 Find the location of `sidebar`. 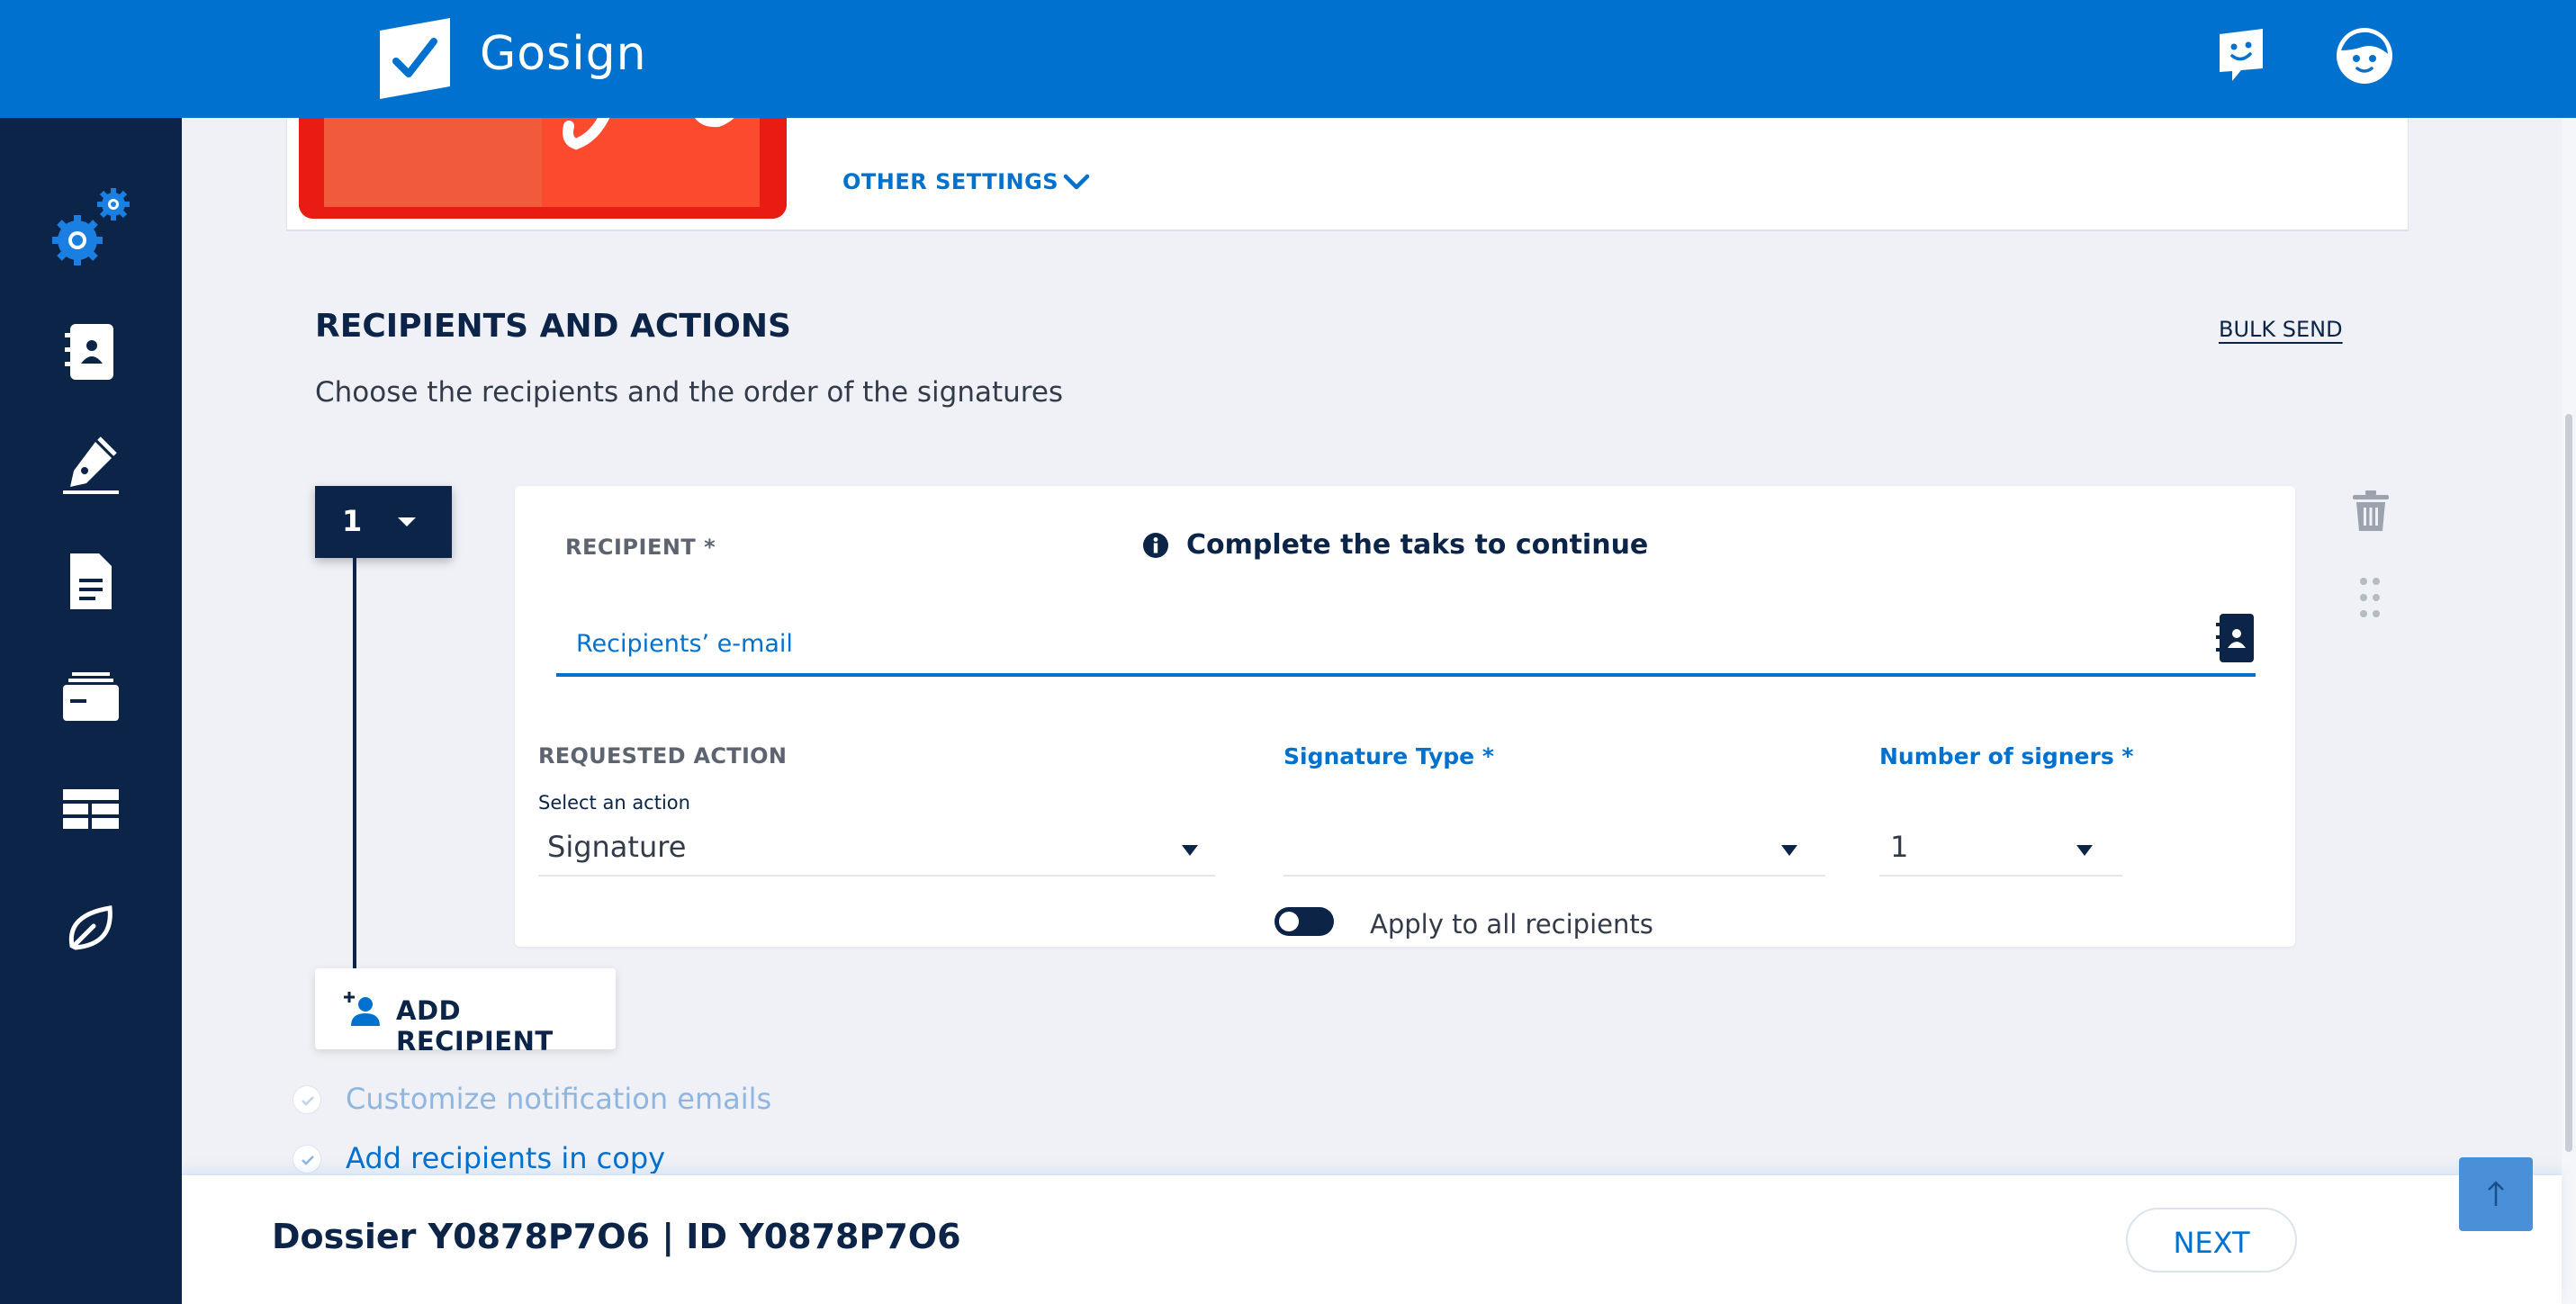

sidebar is located at coordinates (91, 711).